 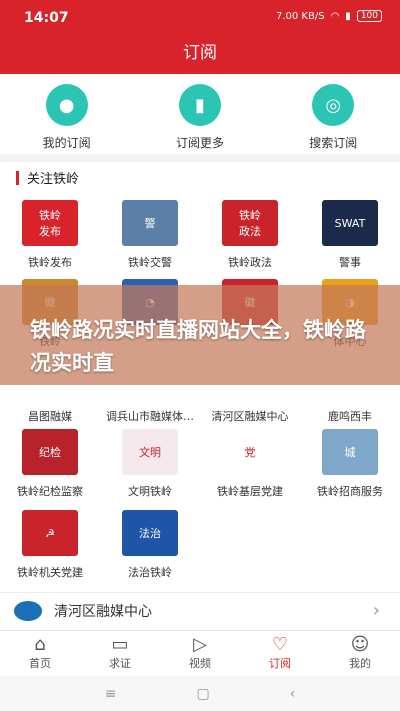 What do you see at coordinates (66, 143) in the screenshot?
I see `quick-label: 我的订阅` at bounding box center [66, 143].